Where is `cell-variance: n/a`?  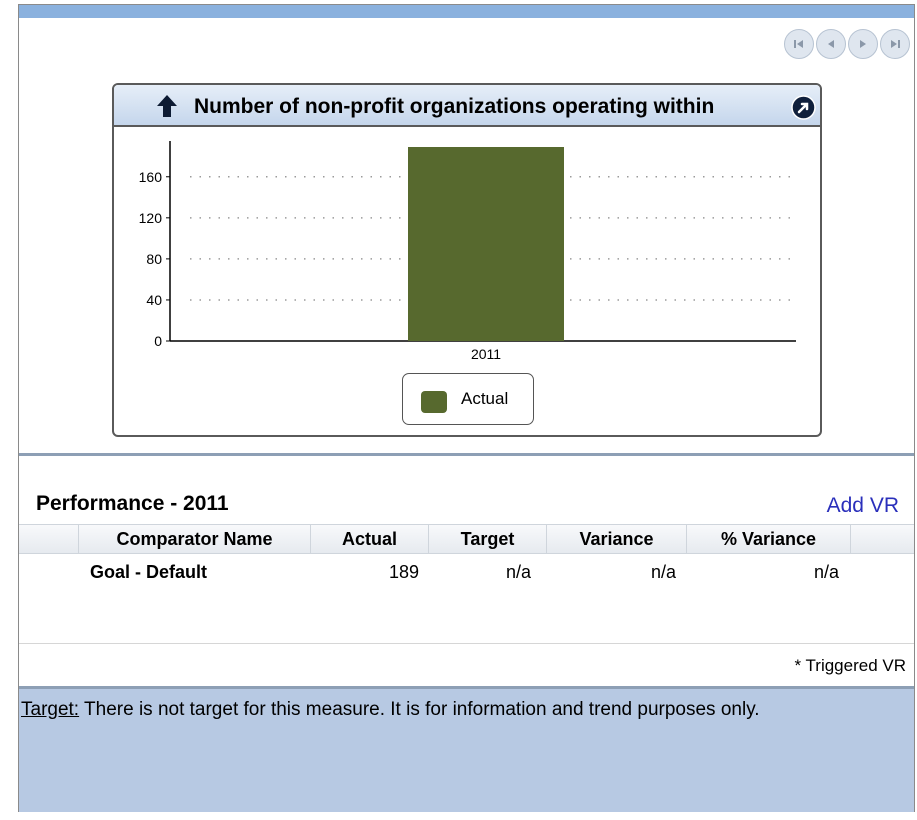
cell-variance: n/a is located at coordinates (664, 572).